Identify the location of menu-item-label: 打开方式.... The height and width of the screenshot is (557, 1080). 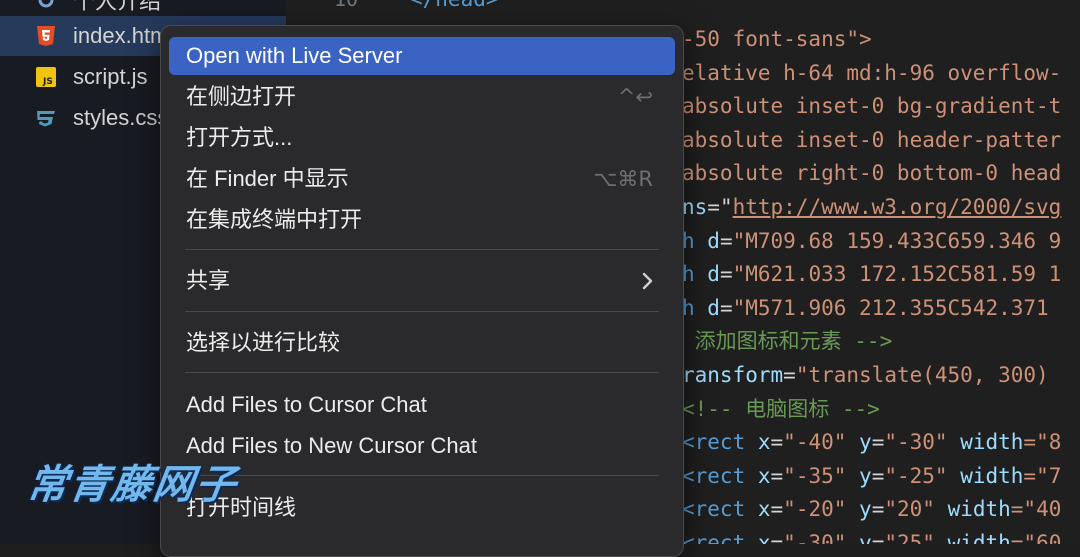
(239, 137).